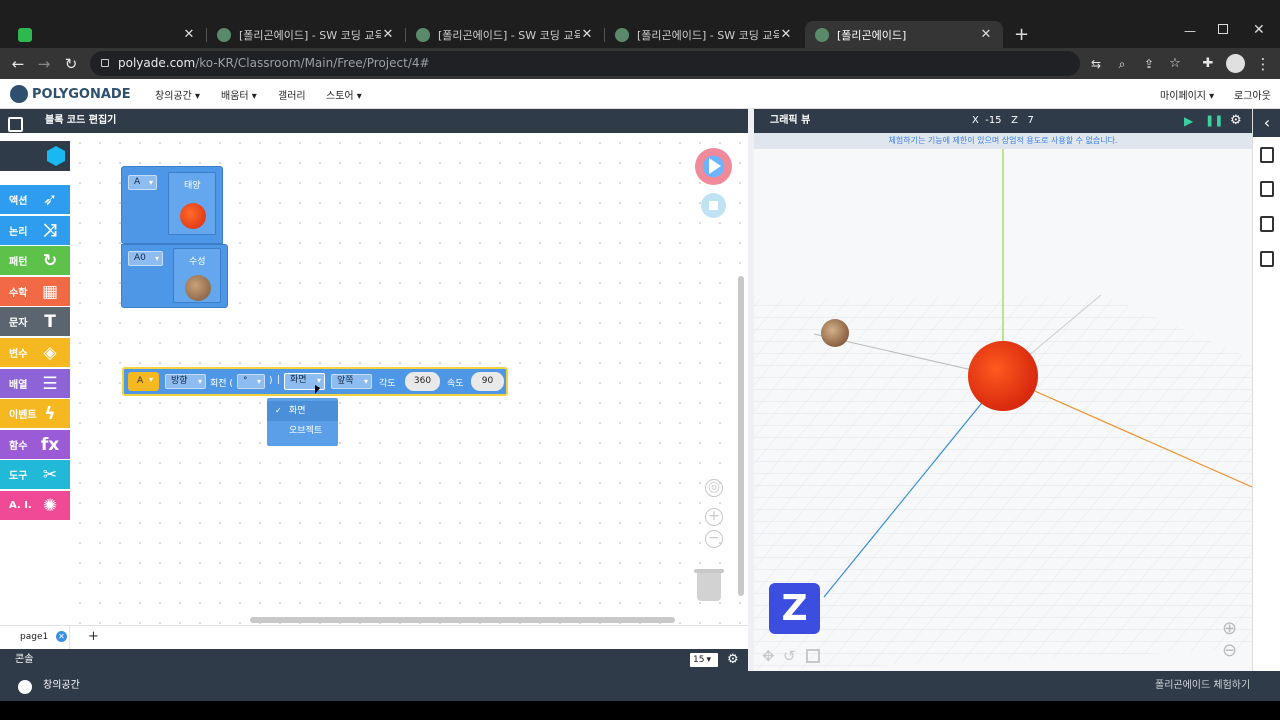  I want to click on category-2: 패턴 ↻, so click(35, 261).